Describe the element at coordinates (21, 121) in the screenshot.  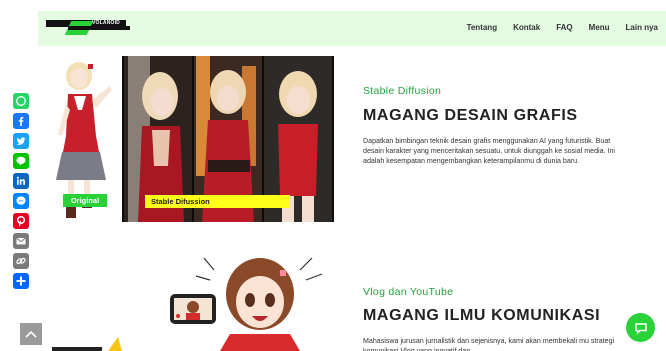
I see `facebook-icon` at that location.